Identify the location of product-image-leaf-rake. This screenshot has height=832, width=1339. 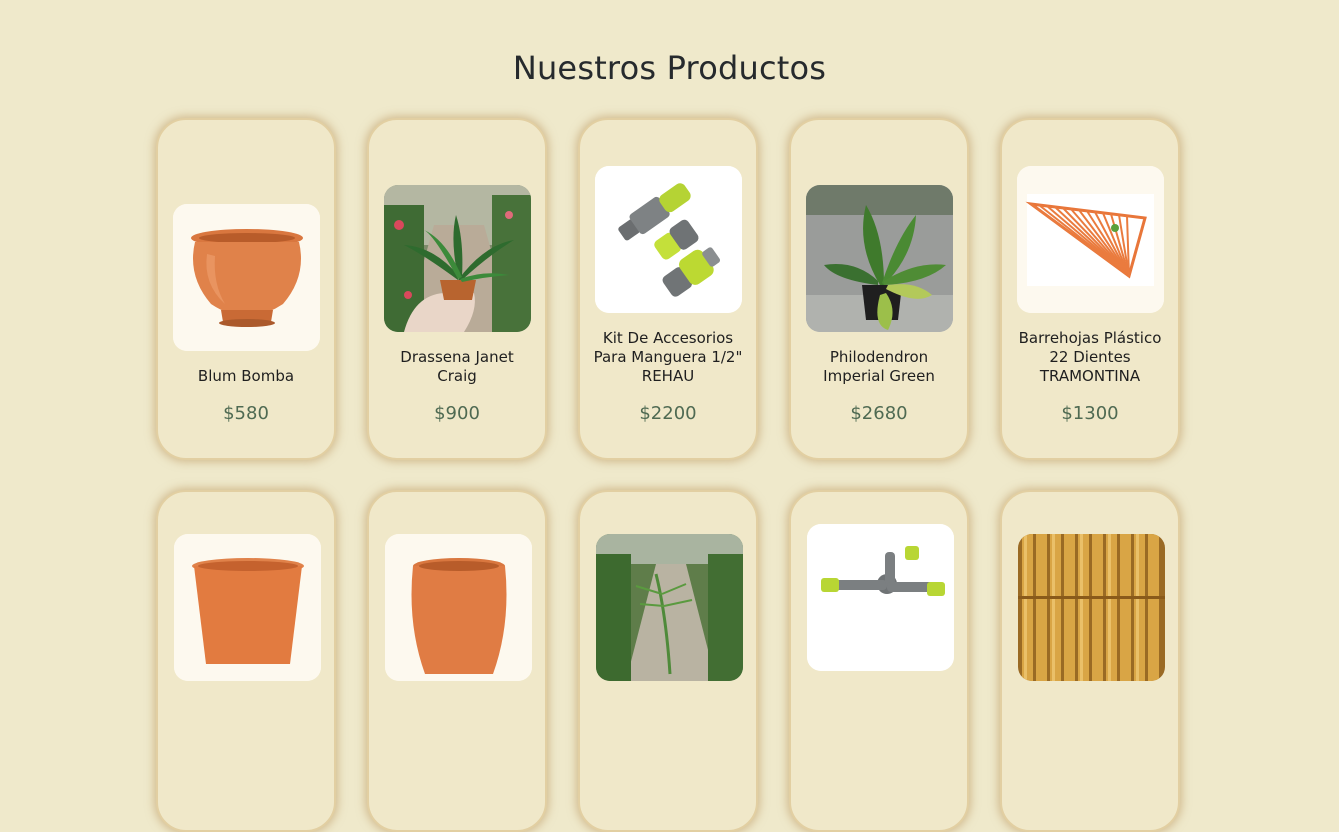
(1090, 239).